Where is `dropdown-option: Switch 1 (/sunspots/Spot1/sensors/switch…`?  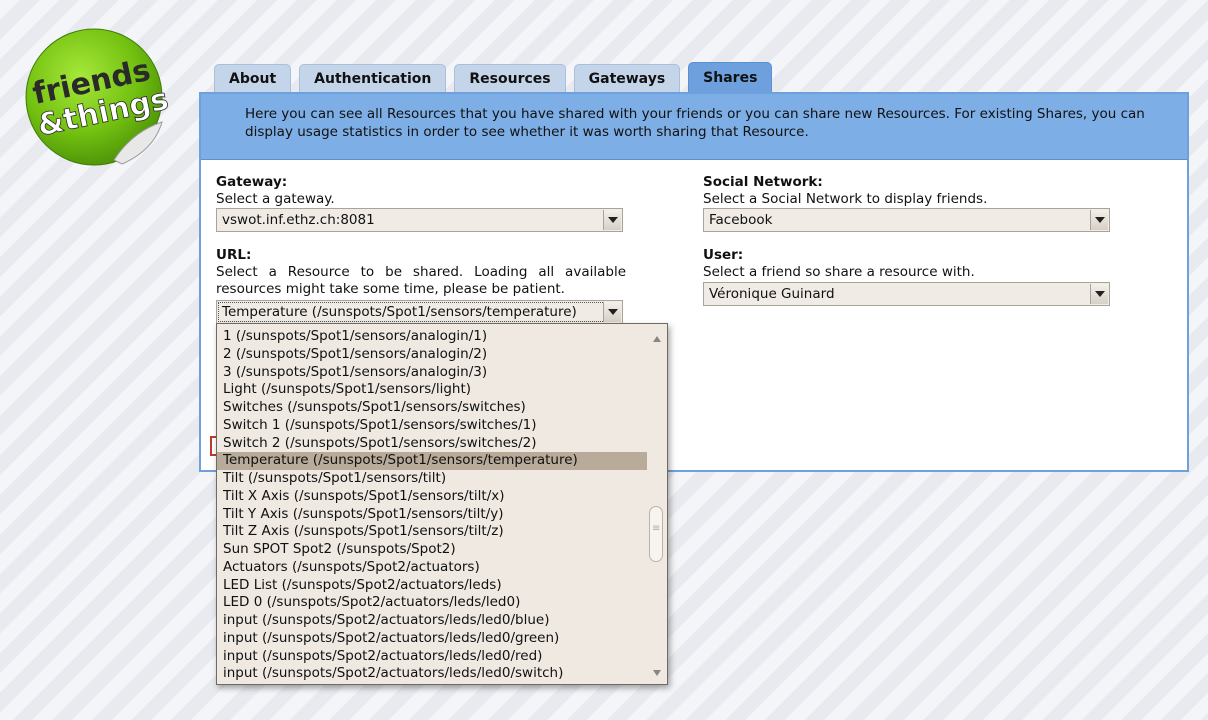
dropdown-option: Switch 1 (/sunspots/Spot1/sensors/switch… is located at coordinates (432, 426).